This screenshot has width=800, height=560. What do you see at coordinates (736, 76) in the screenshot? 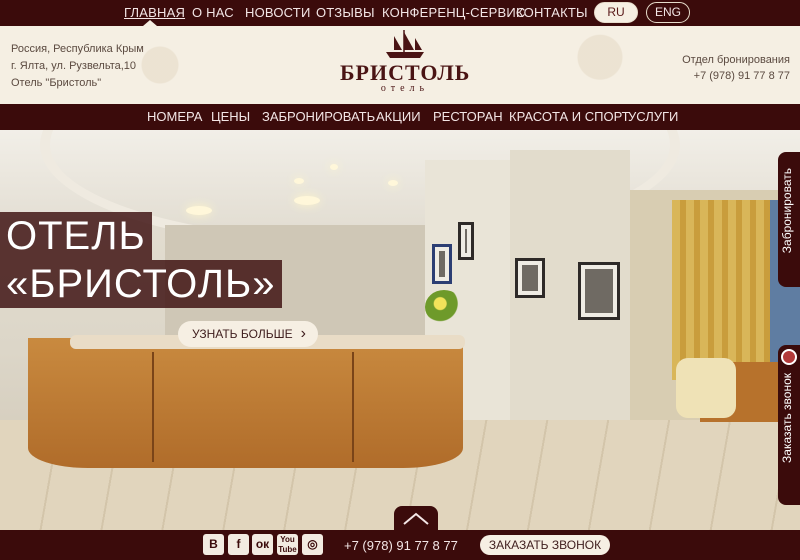
I see `booking-phone: +7 (978) 91 77 8 77` at bounding box center [736, 76].